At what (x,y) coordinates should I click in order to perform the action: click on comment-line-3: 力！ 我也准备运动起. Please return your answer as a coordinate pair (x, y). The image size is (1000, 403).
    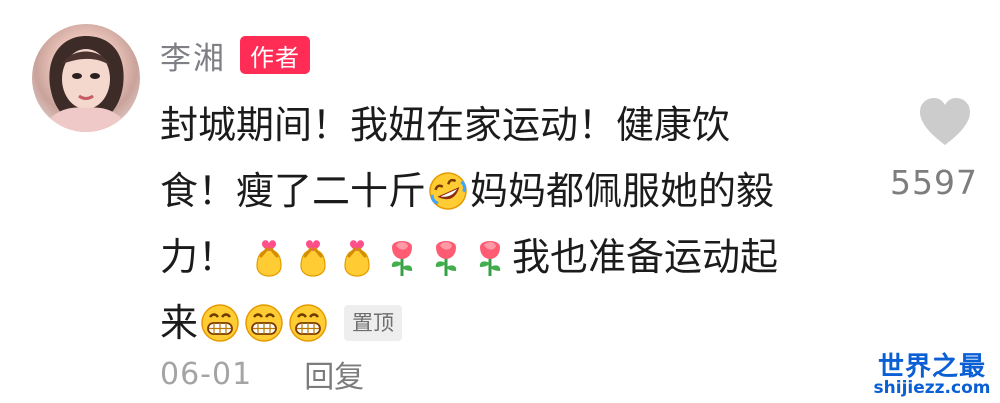
    Looking at the image, I should click on (520, 257).